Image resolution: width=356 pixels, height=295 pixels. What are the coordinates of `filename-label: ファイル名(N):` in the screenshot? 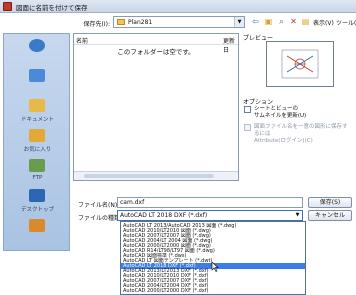 It's located at (99, 205).